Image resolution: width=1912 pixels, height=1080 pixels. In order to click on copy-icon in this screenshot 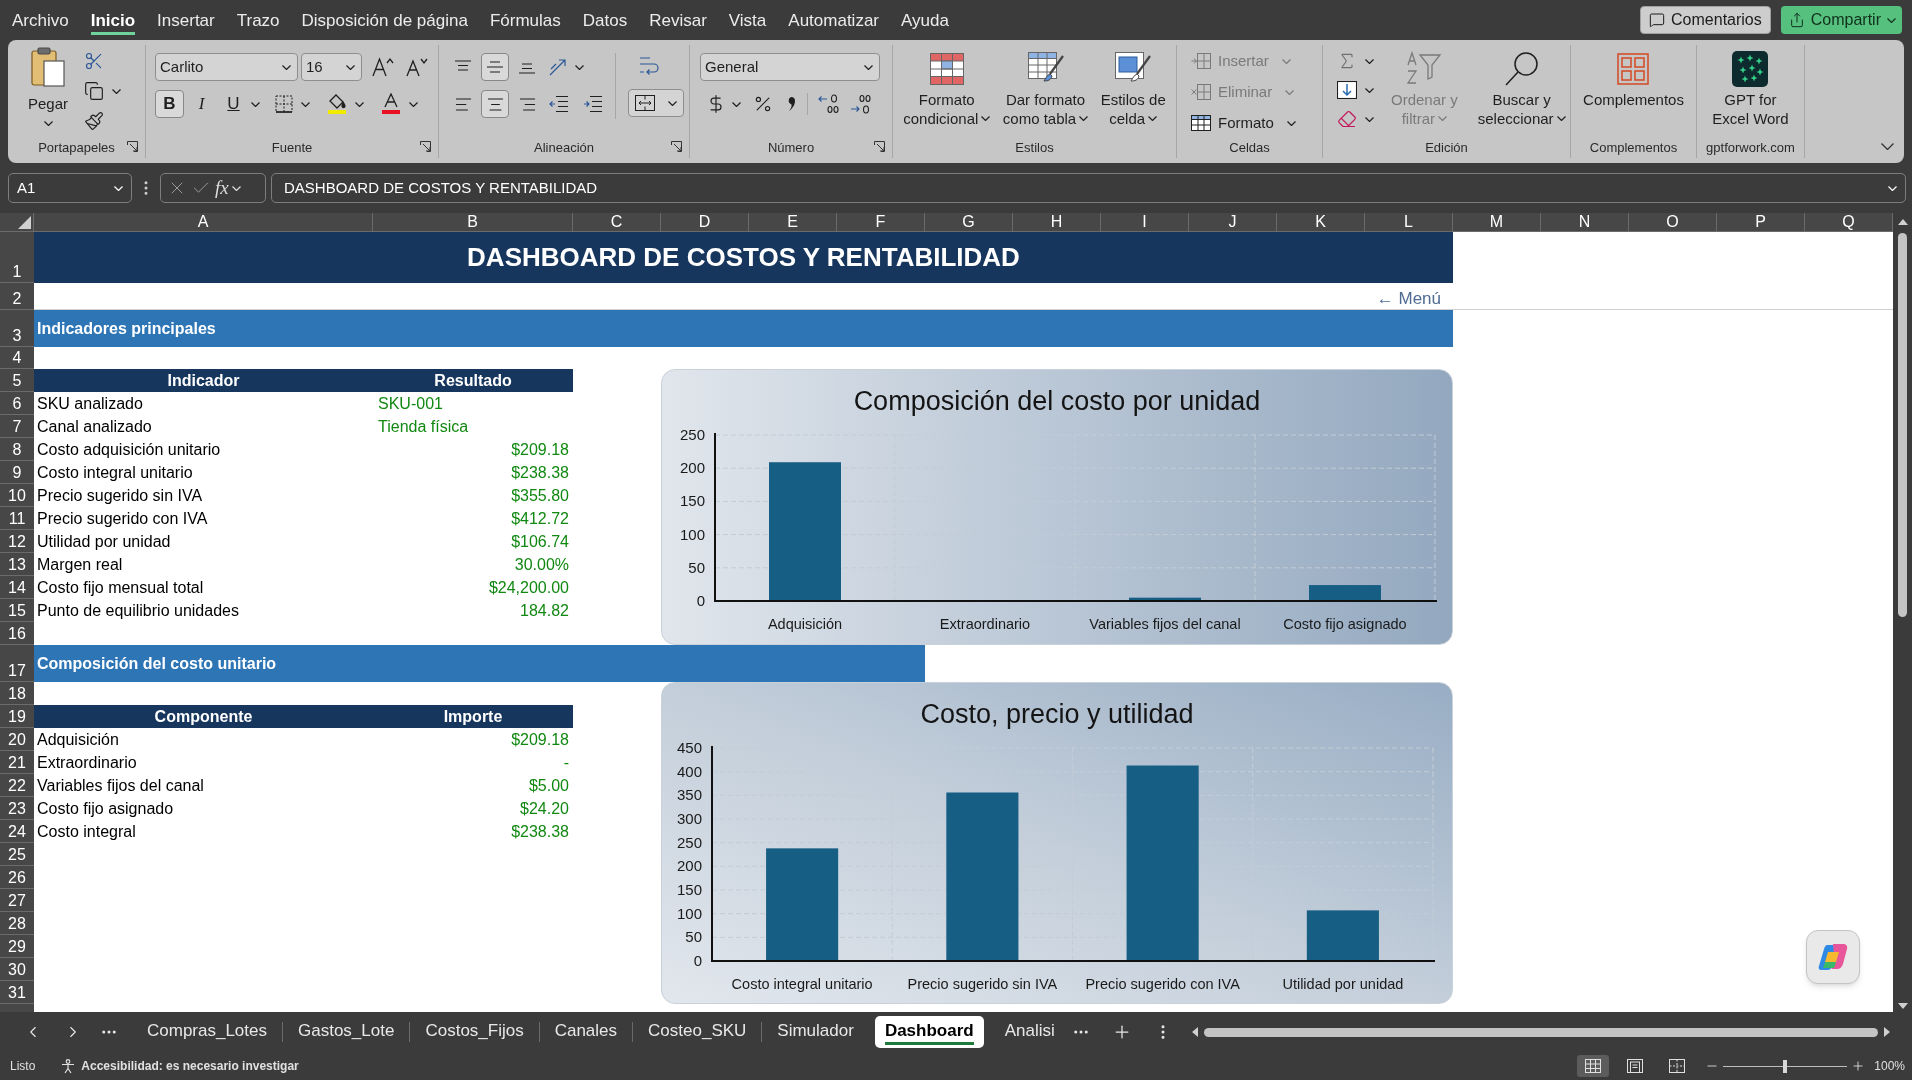, I will do `click(94, 91)`.